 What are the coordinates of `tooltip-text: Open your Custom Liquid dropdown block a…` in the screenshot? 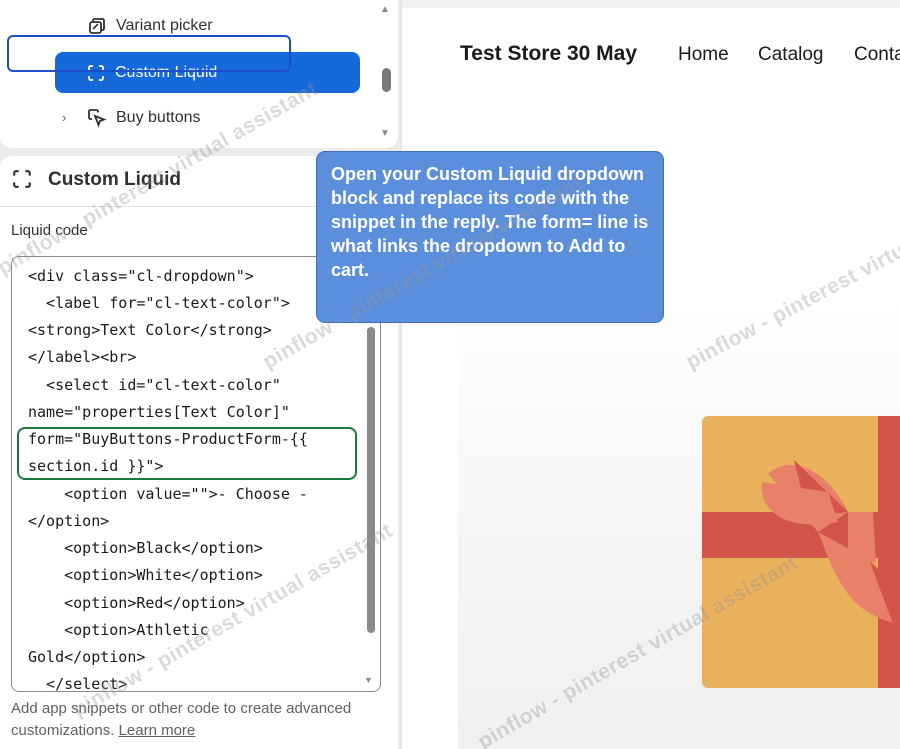 It's located at (490, 222).